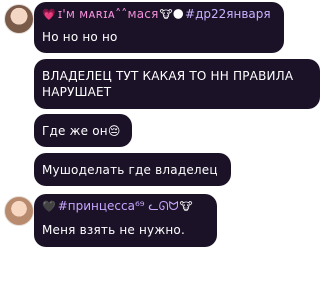 This screenshot has height=297, width=320. What do you see at coordinates (113, 230) in the screenshot?
I see `message-text: Меня взять не нужно.` at bounding box center [113, 230].